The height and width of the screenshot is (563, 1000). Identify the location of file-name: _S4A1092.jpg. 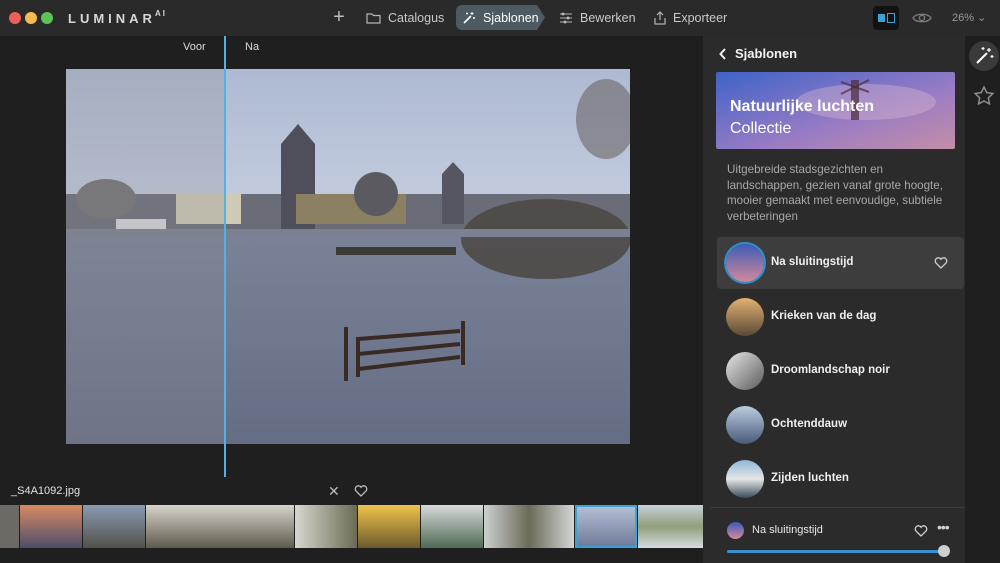
(46, 491).